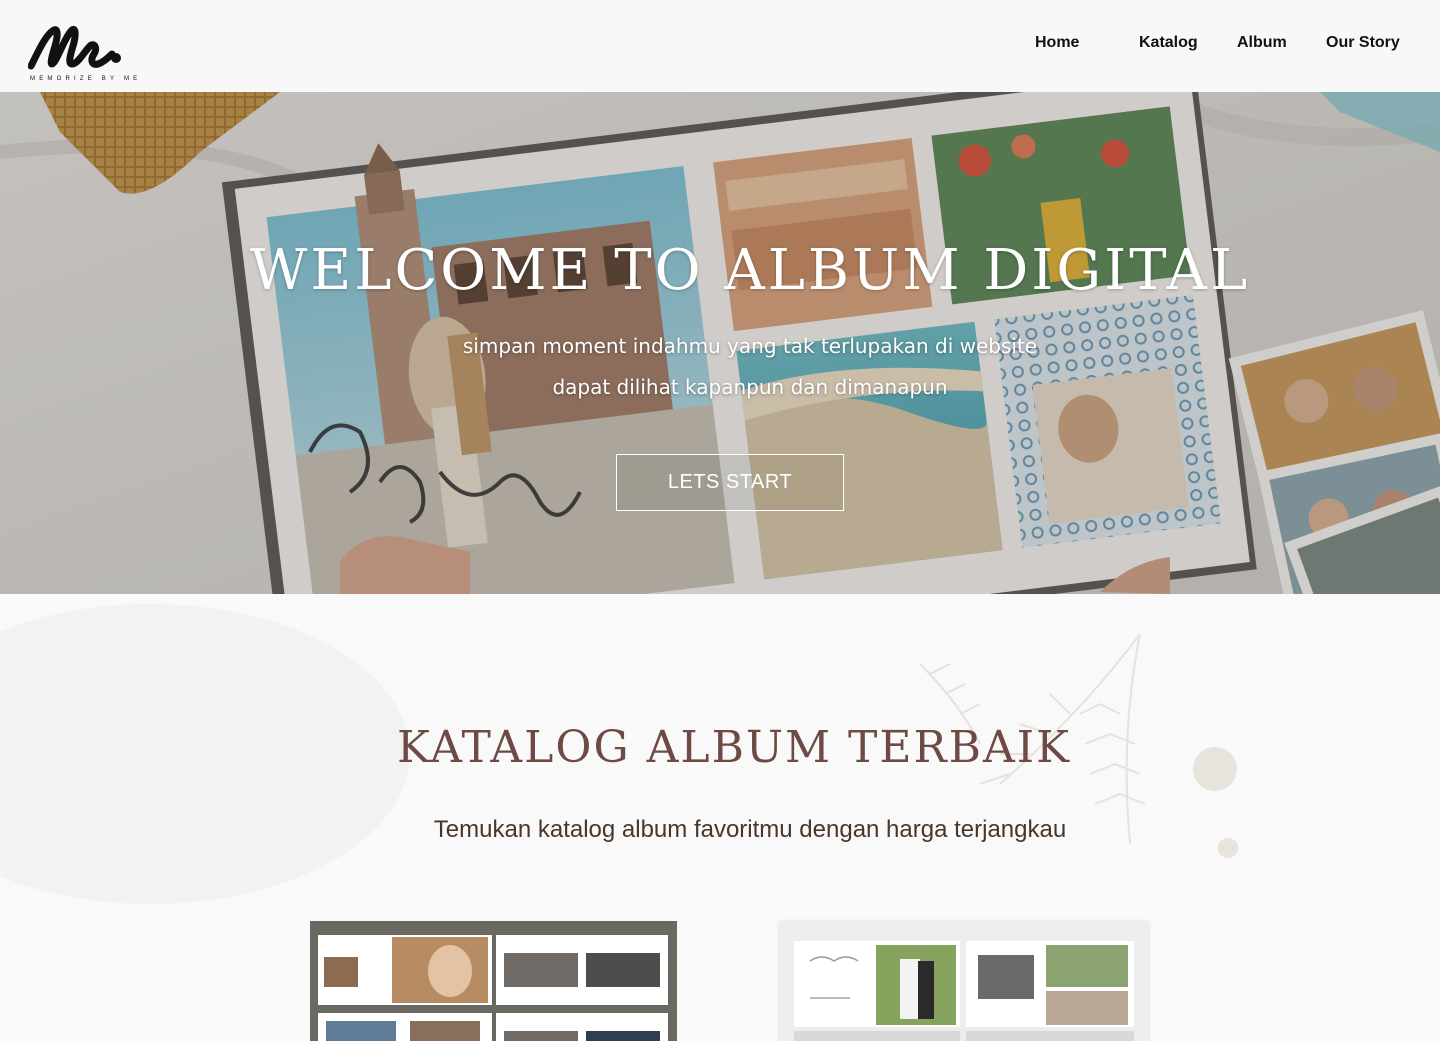 Image resolution: width=1440 pixels, height=1041 pixels. I want to click on logo-mark-icon, so click(74, 47).